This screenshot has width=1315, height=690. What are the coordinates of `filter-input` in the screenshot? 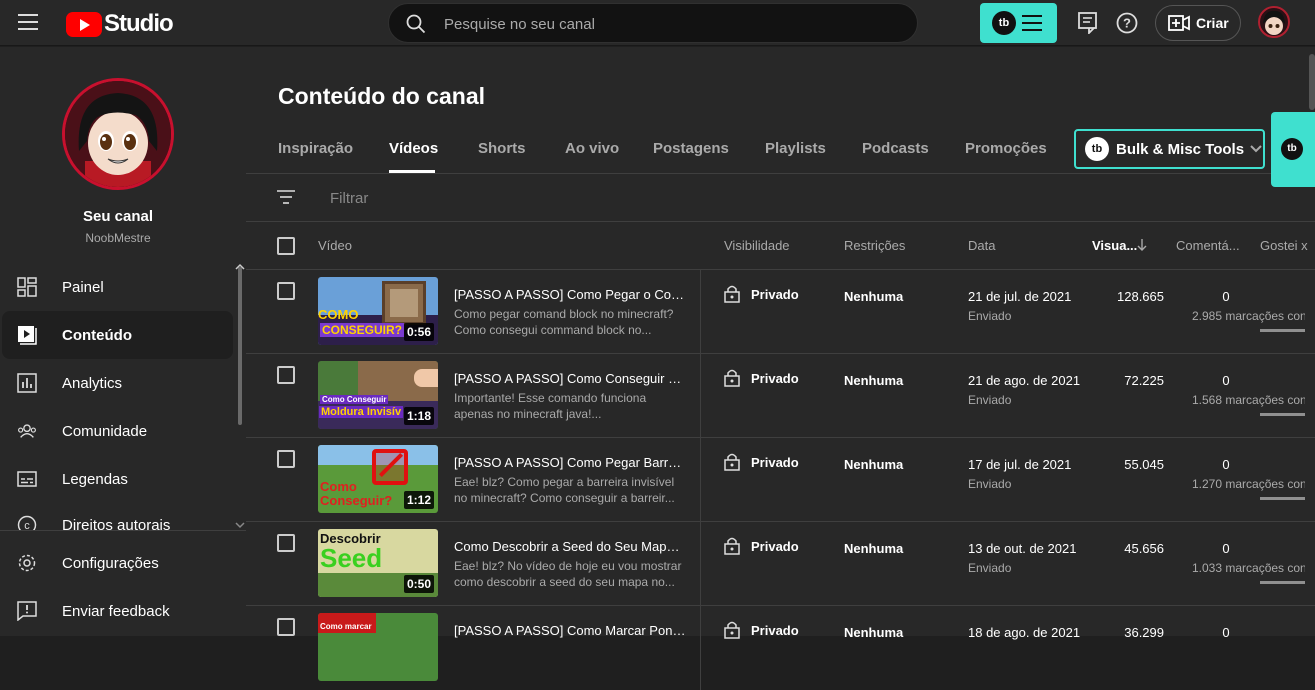 It's located at (480, 198).